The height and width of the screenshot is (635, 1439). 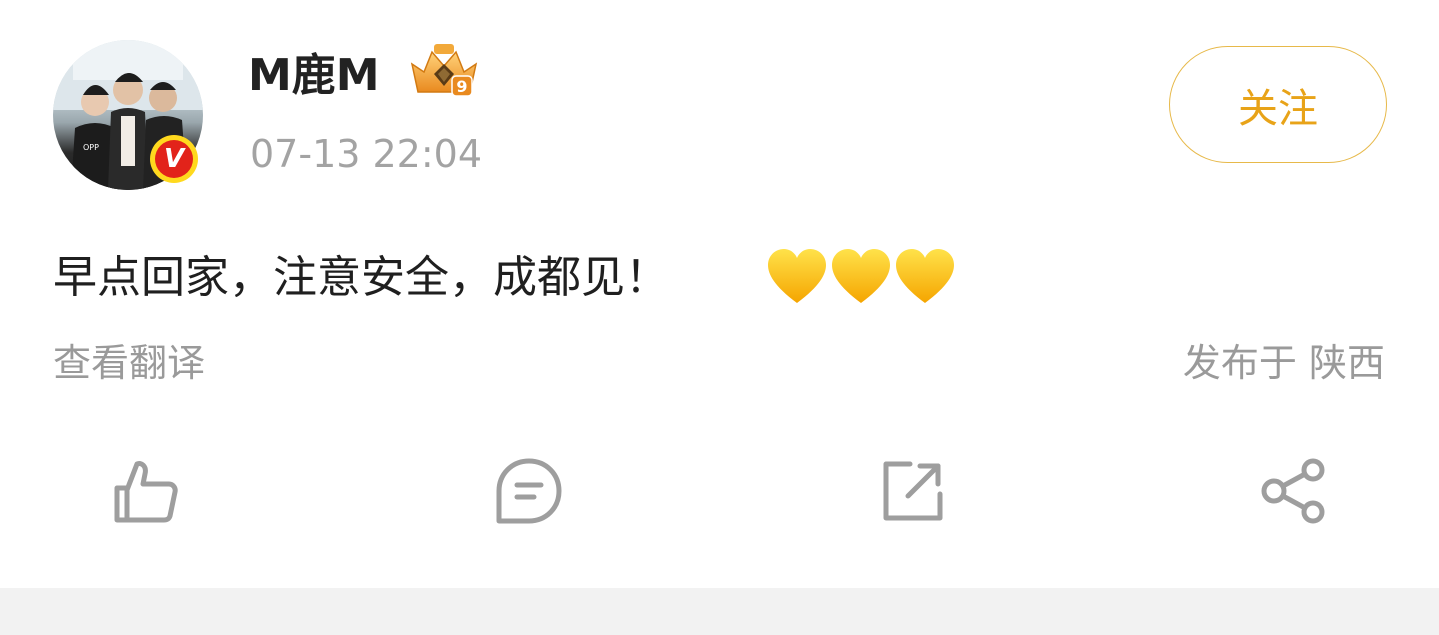 I want to click on comment-icon, so click(x=529, y=491).